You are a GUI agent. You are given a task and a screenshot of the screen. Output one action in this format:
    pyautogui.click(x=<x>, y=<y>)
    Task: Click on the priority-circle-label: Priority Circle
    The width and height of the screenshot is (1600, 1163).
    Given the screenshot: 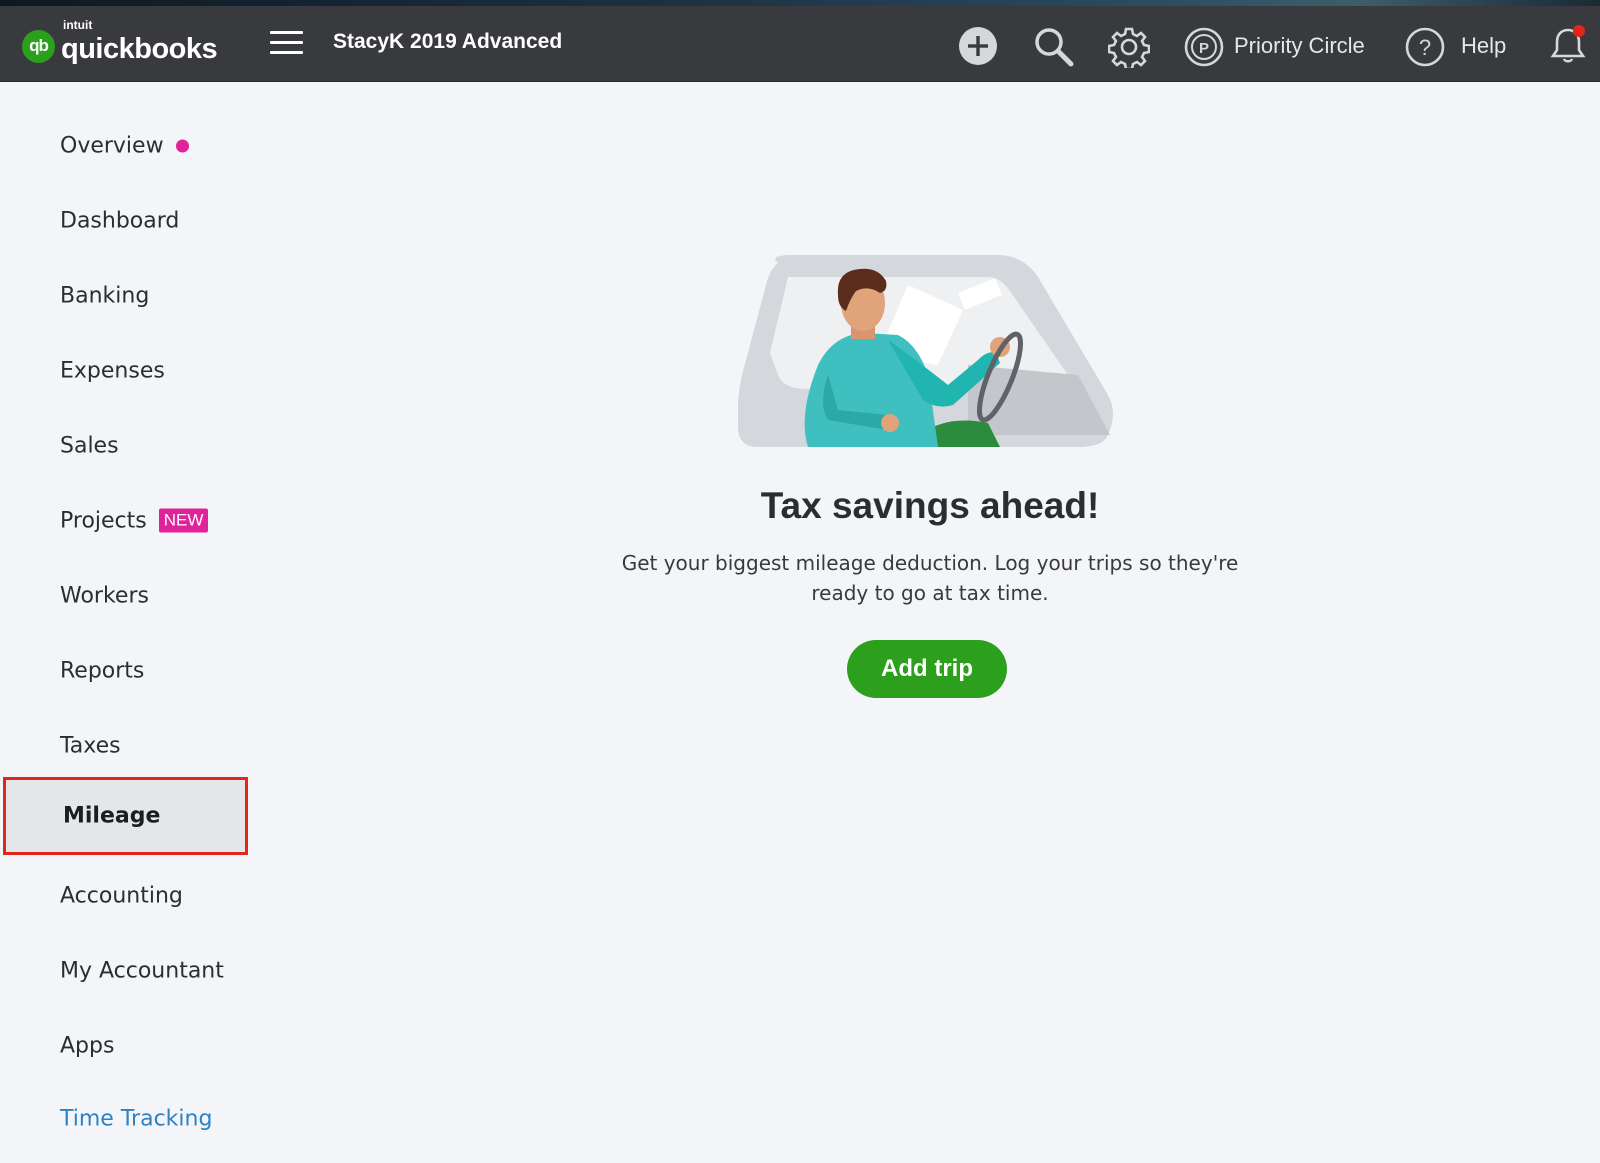 What is the action you would take?
    pyautogui.click(x=1299, y=46)
    